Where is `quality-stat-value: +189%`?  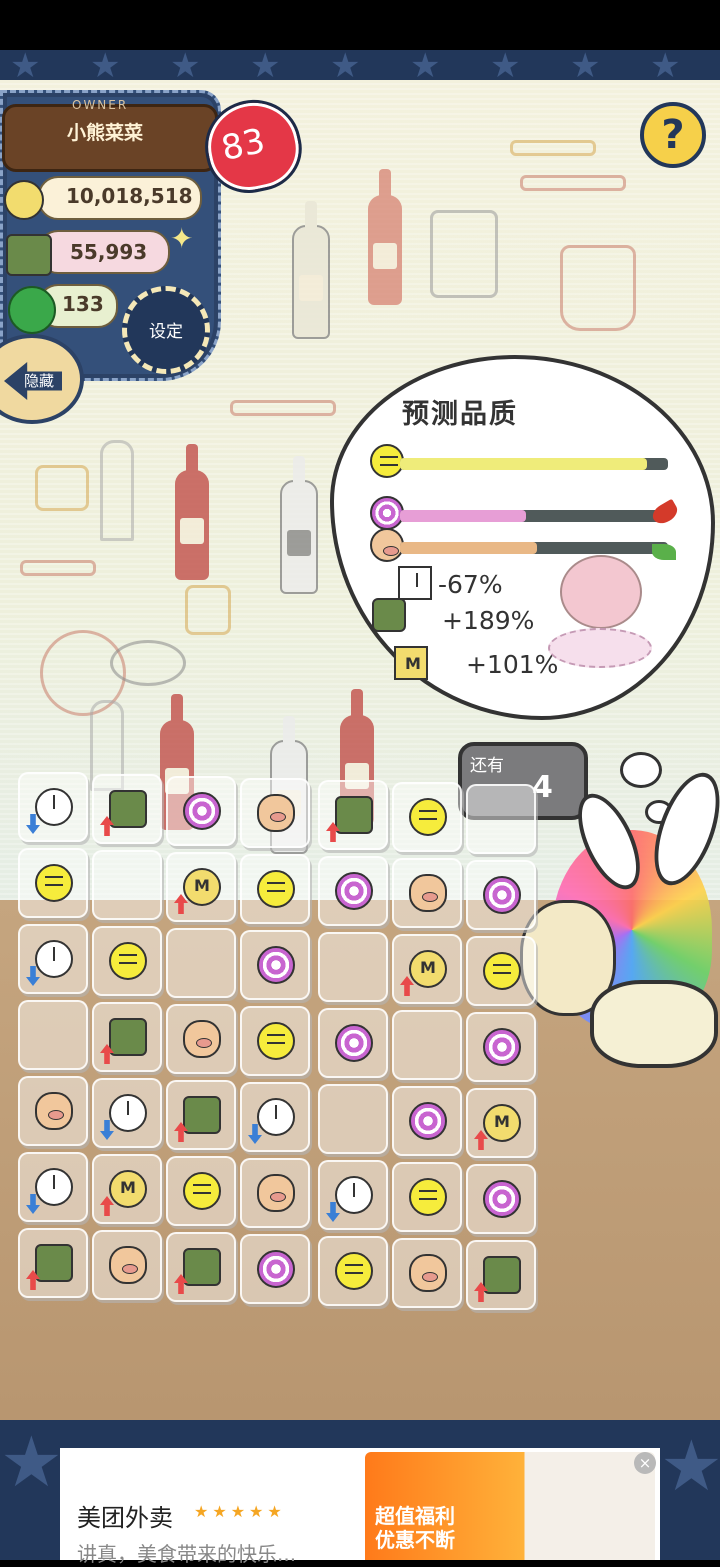
quality-stat-value: +189% is located at coordinates (488, 620).